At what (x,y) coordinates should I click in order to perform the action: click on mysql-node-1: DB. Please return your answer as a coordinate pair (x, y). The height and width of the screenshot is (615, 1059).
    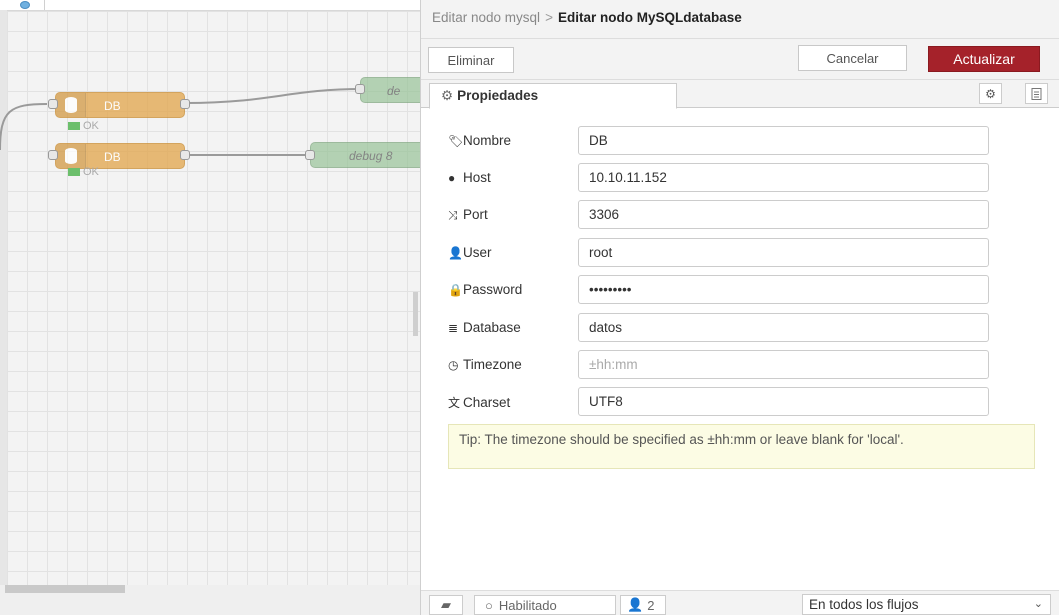
    Looking at the image, I should click on (120, 105).